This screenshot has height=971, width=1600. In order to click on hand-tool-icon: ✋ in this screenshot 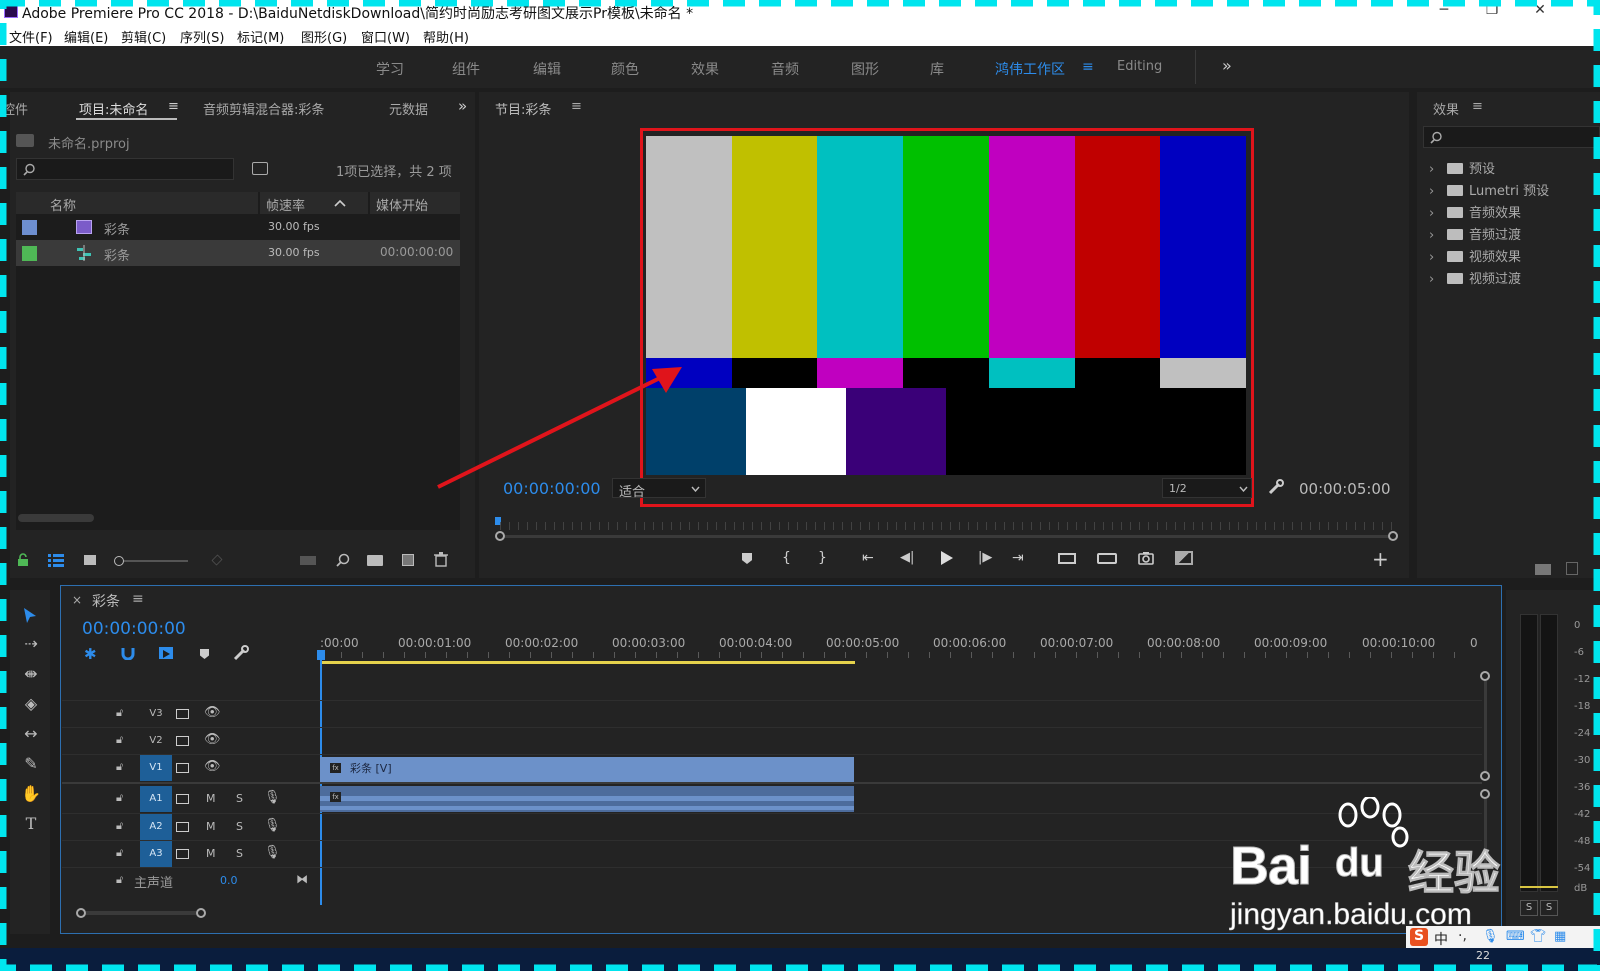, I will do `click(31, 796)`.